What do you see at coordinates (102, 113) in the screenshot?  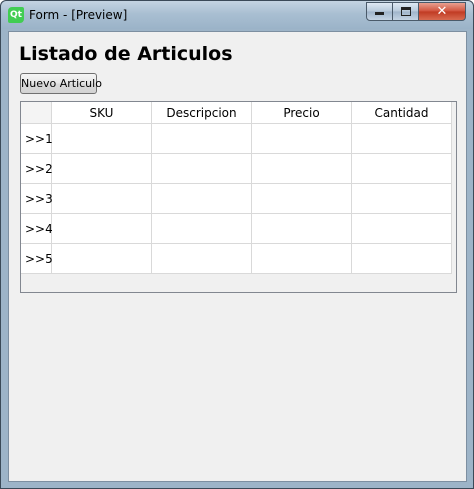 I see `column-header-sku: SKU` at bounding box center [102, 113].